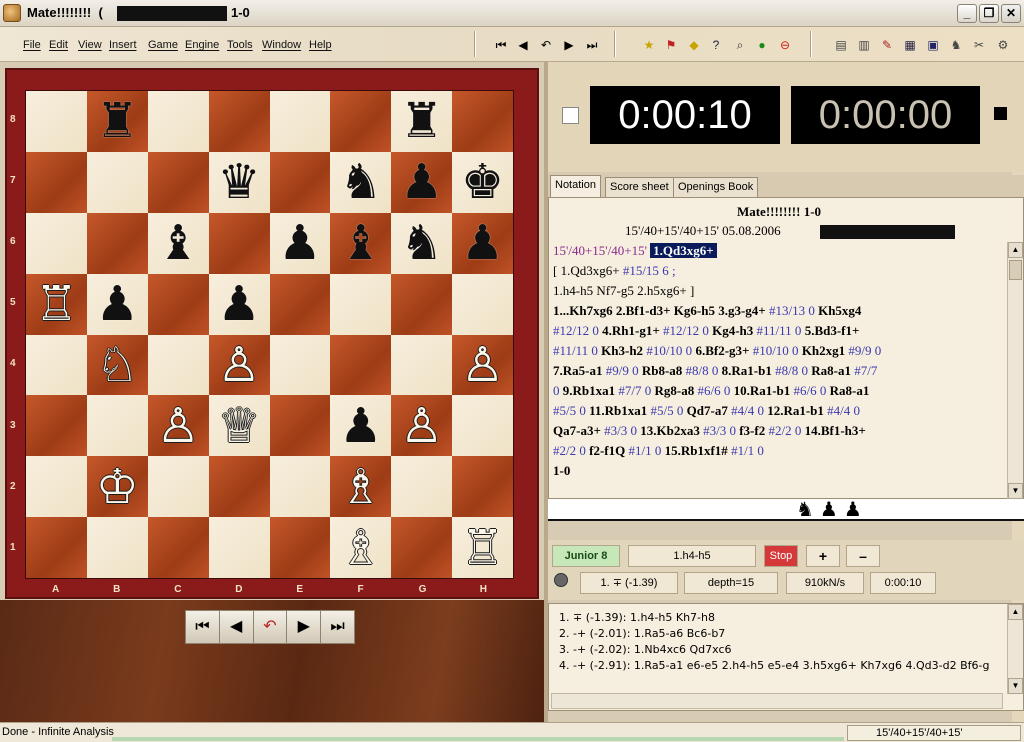  I want to click on square-g1, so click(422, 547).